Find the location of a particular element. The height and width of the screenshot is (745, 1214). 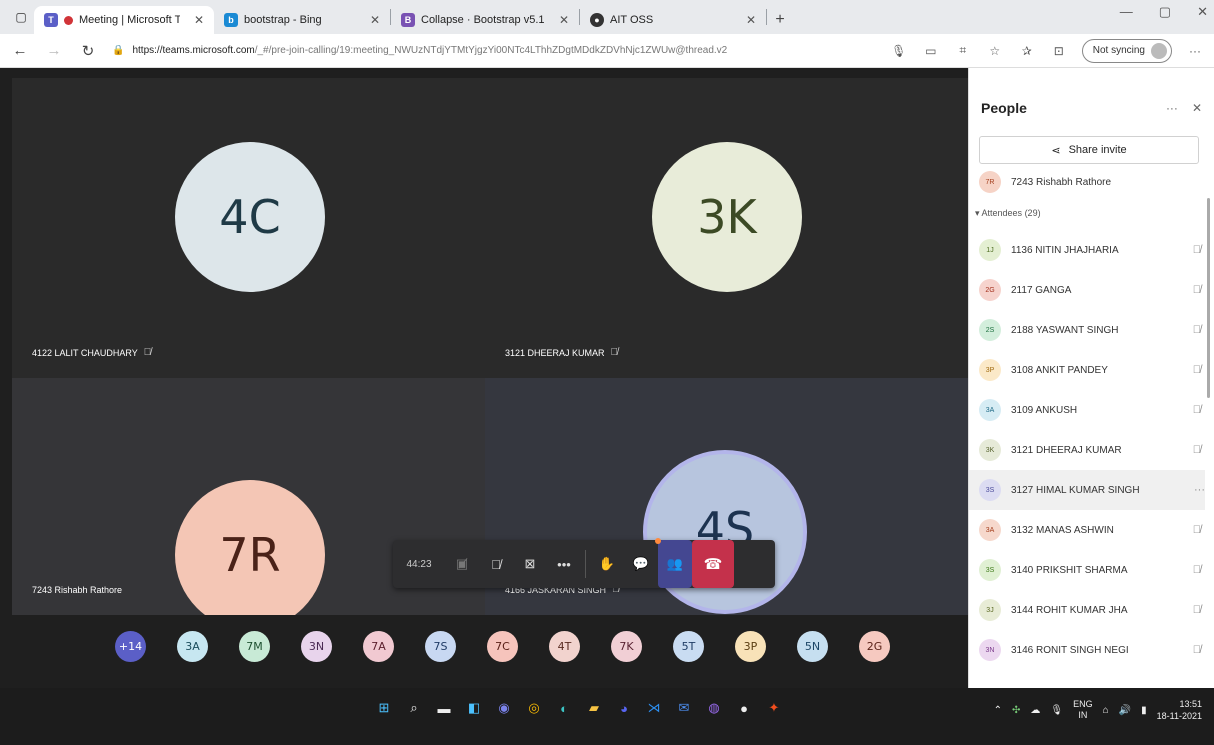

panel-close-icon: ✕ is located at coordinates (1197, 108).